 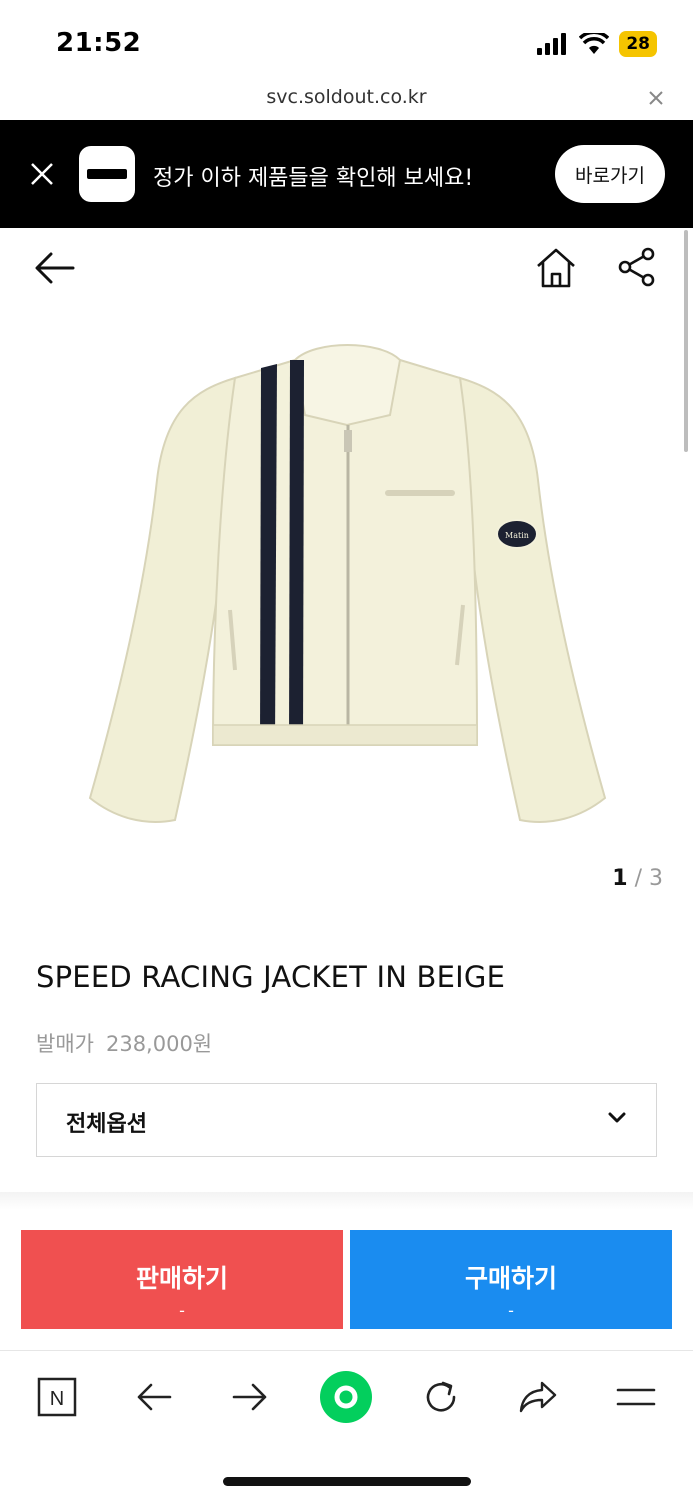 What do you see at coordinates (556, 268) in the screenshot?
I see `home-icon` at bounding box center [556, 268].